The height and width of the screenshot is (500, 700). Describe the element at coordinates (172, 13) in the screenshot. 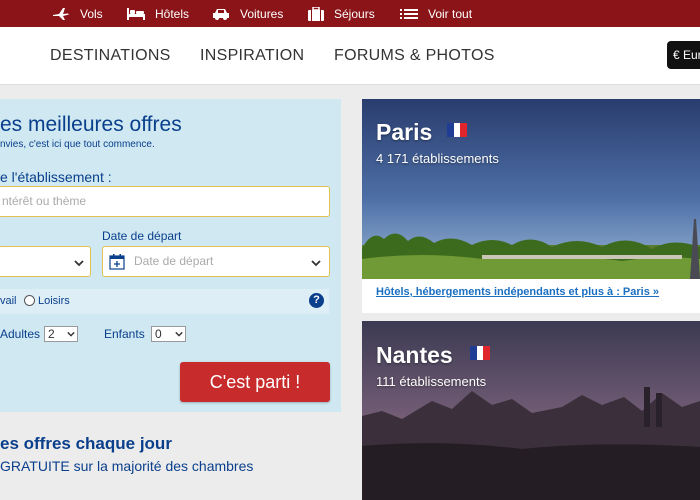

I see `topnav-label: Hôtels` at that location.